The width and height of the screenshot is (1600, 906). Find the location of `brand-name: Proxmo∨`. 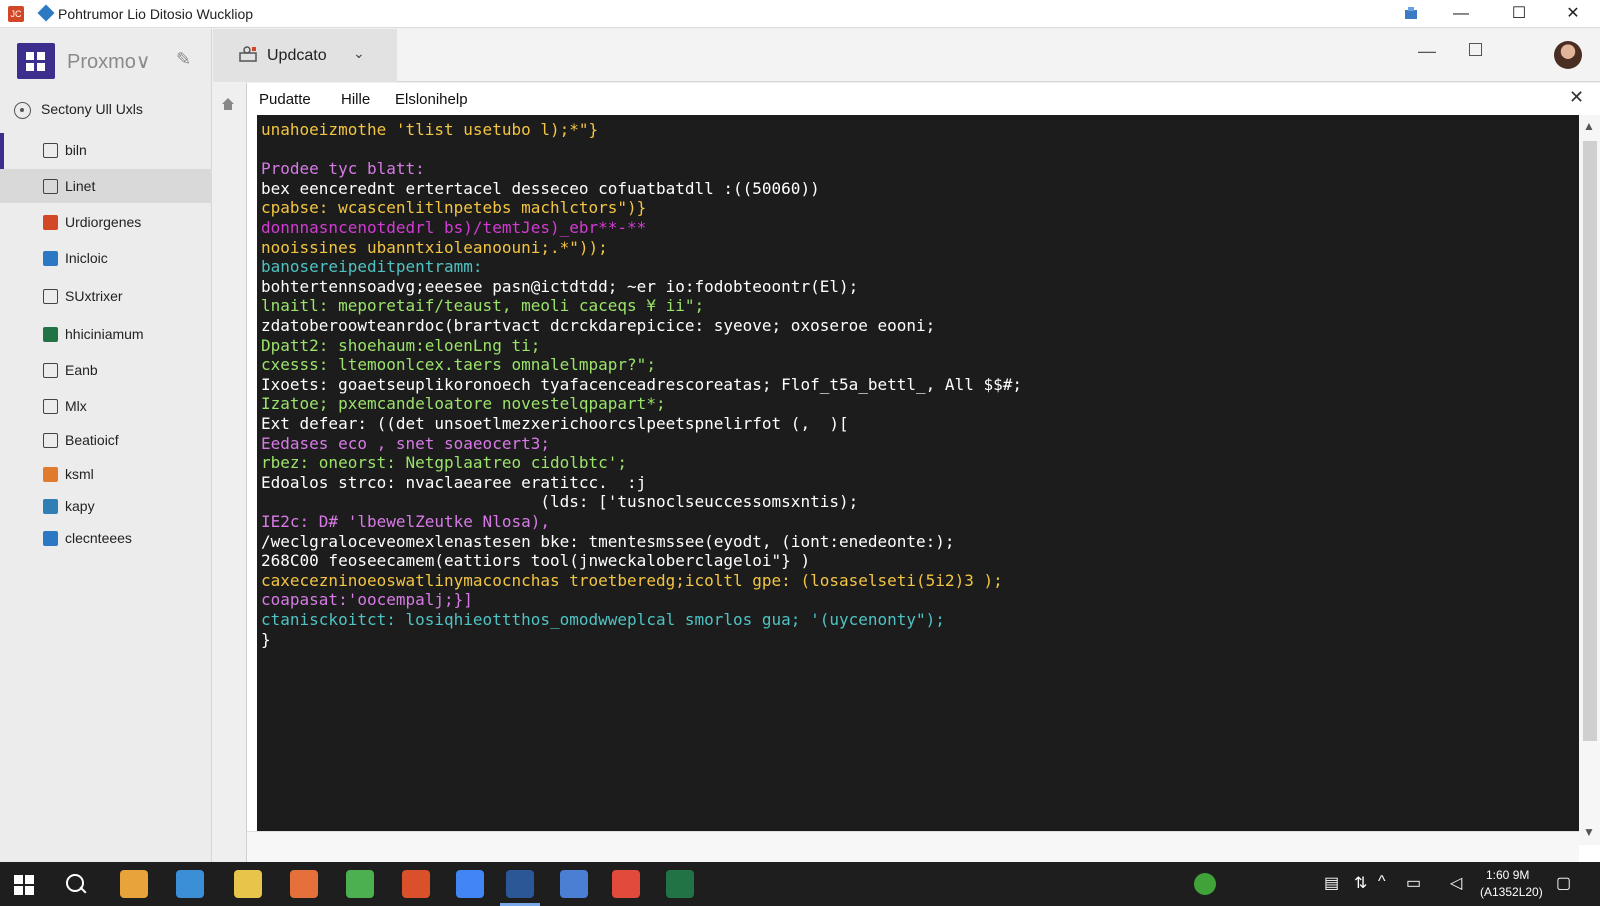

brand-name: Proxmo∨ is located at coordinates (109, 61).